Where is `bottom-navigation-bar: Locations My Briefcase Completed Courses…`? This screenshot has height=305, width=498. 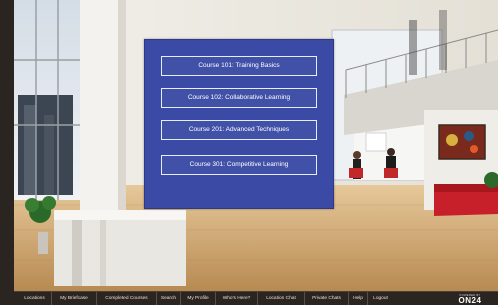 bottom-navigation-bar: Locations My Briefcase Completed Courses… is located at coordinates (256, 298).